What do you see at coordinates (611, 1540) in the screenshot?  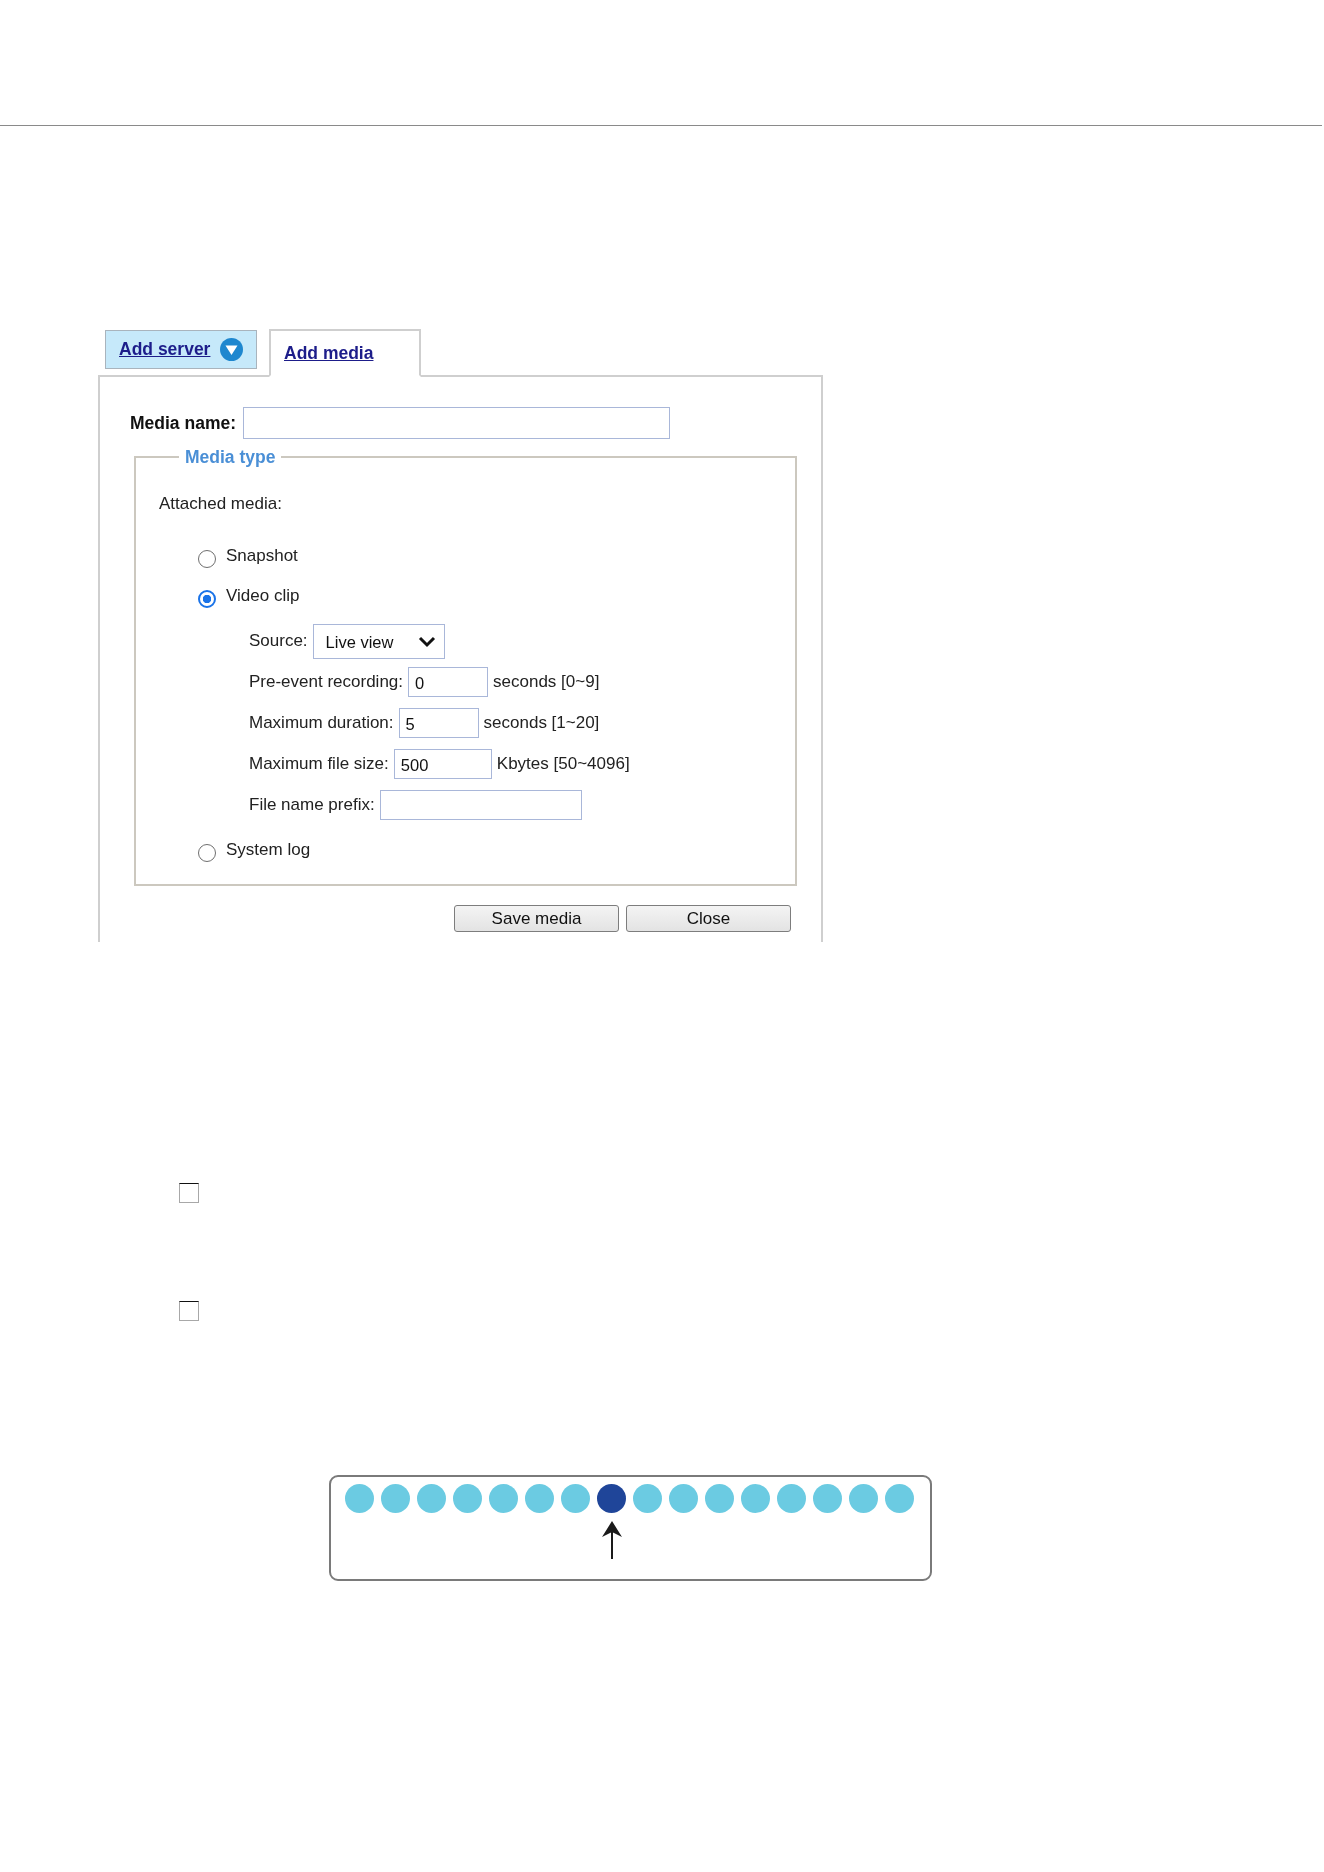 I see `up-arrow` at bounding box center [611, 1540].